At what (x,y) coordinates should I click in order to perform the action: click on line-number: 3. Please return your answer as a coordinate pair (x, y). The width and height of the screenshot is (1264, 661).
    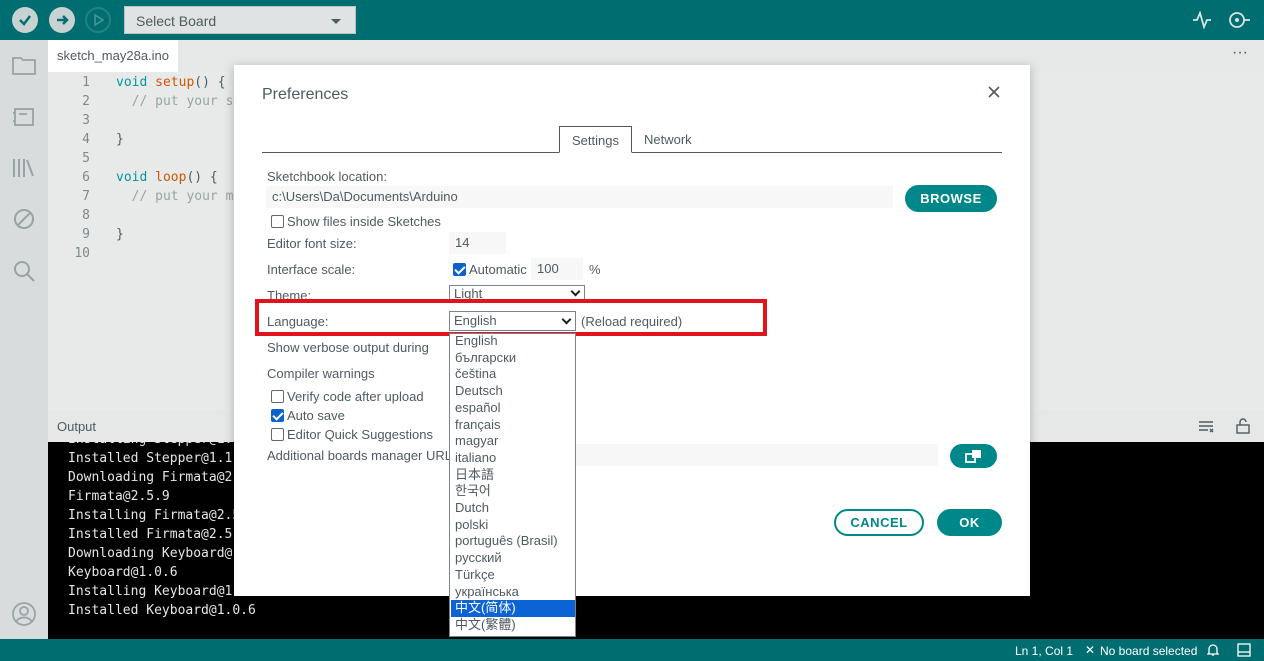
    Looking at the image, I should click on (86, 120).